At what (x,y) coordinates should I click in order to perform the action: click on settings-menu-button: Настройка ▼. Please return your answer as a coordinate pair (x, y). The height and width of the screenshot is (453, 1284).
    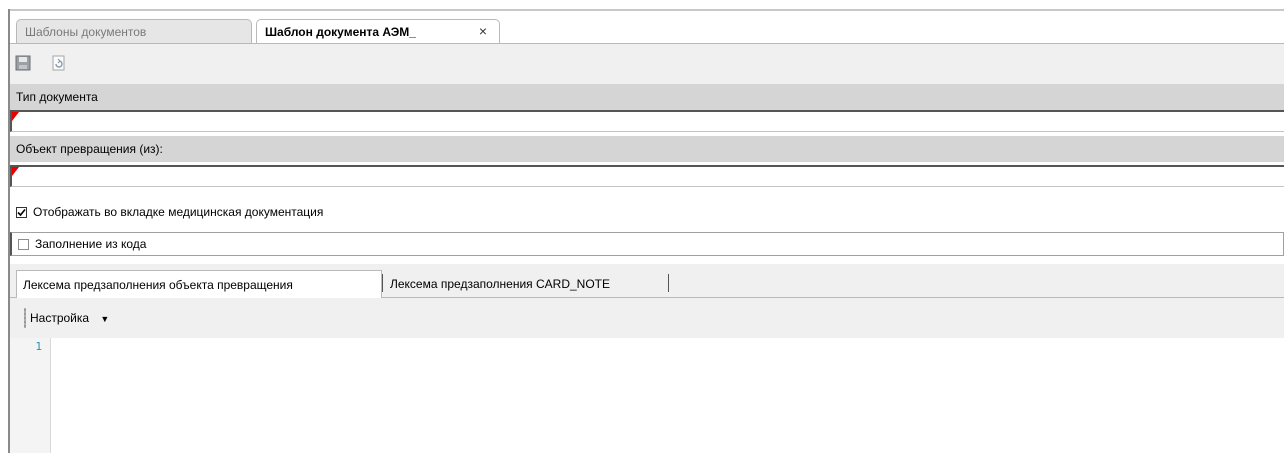
    Looking at the image, I should click on (69, 318).